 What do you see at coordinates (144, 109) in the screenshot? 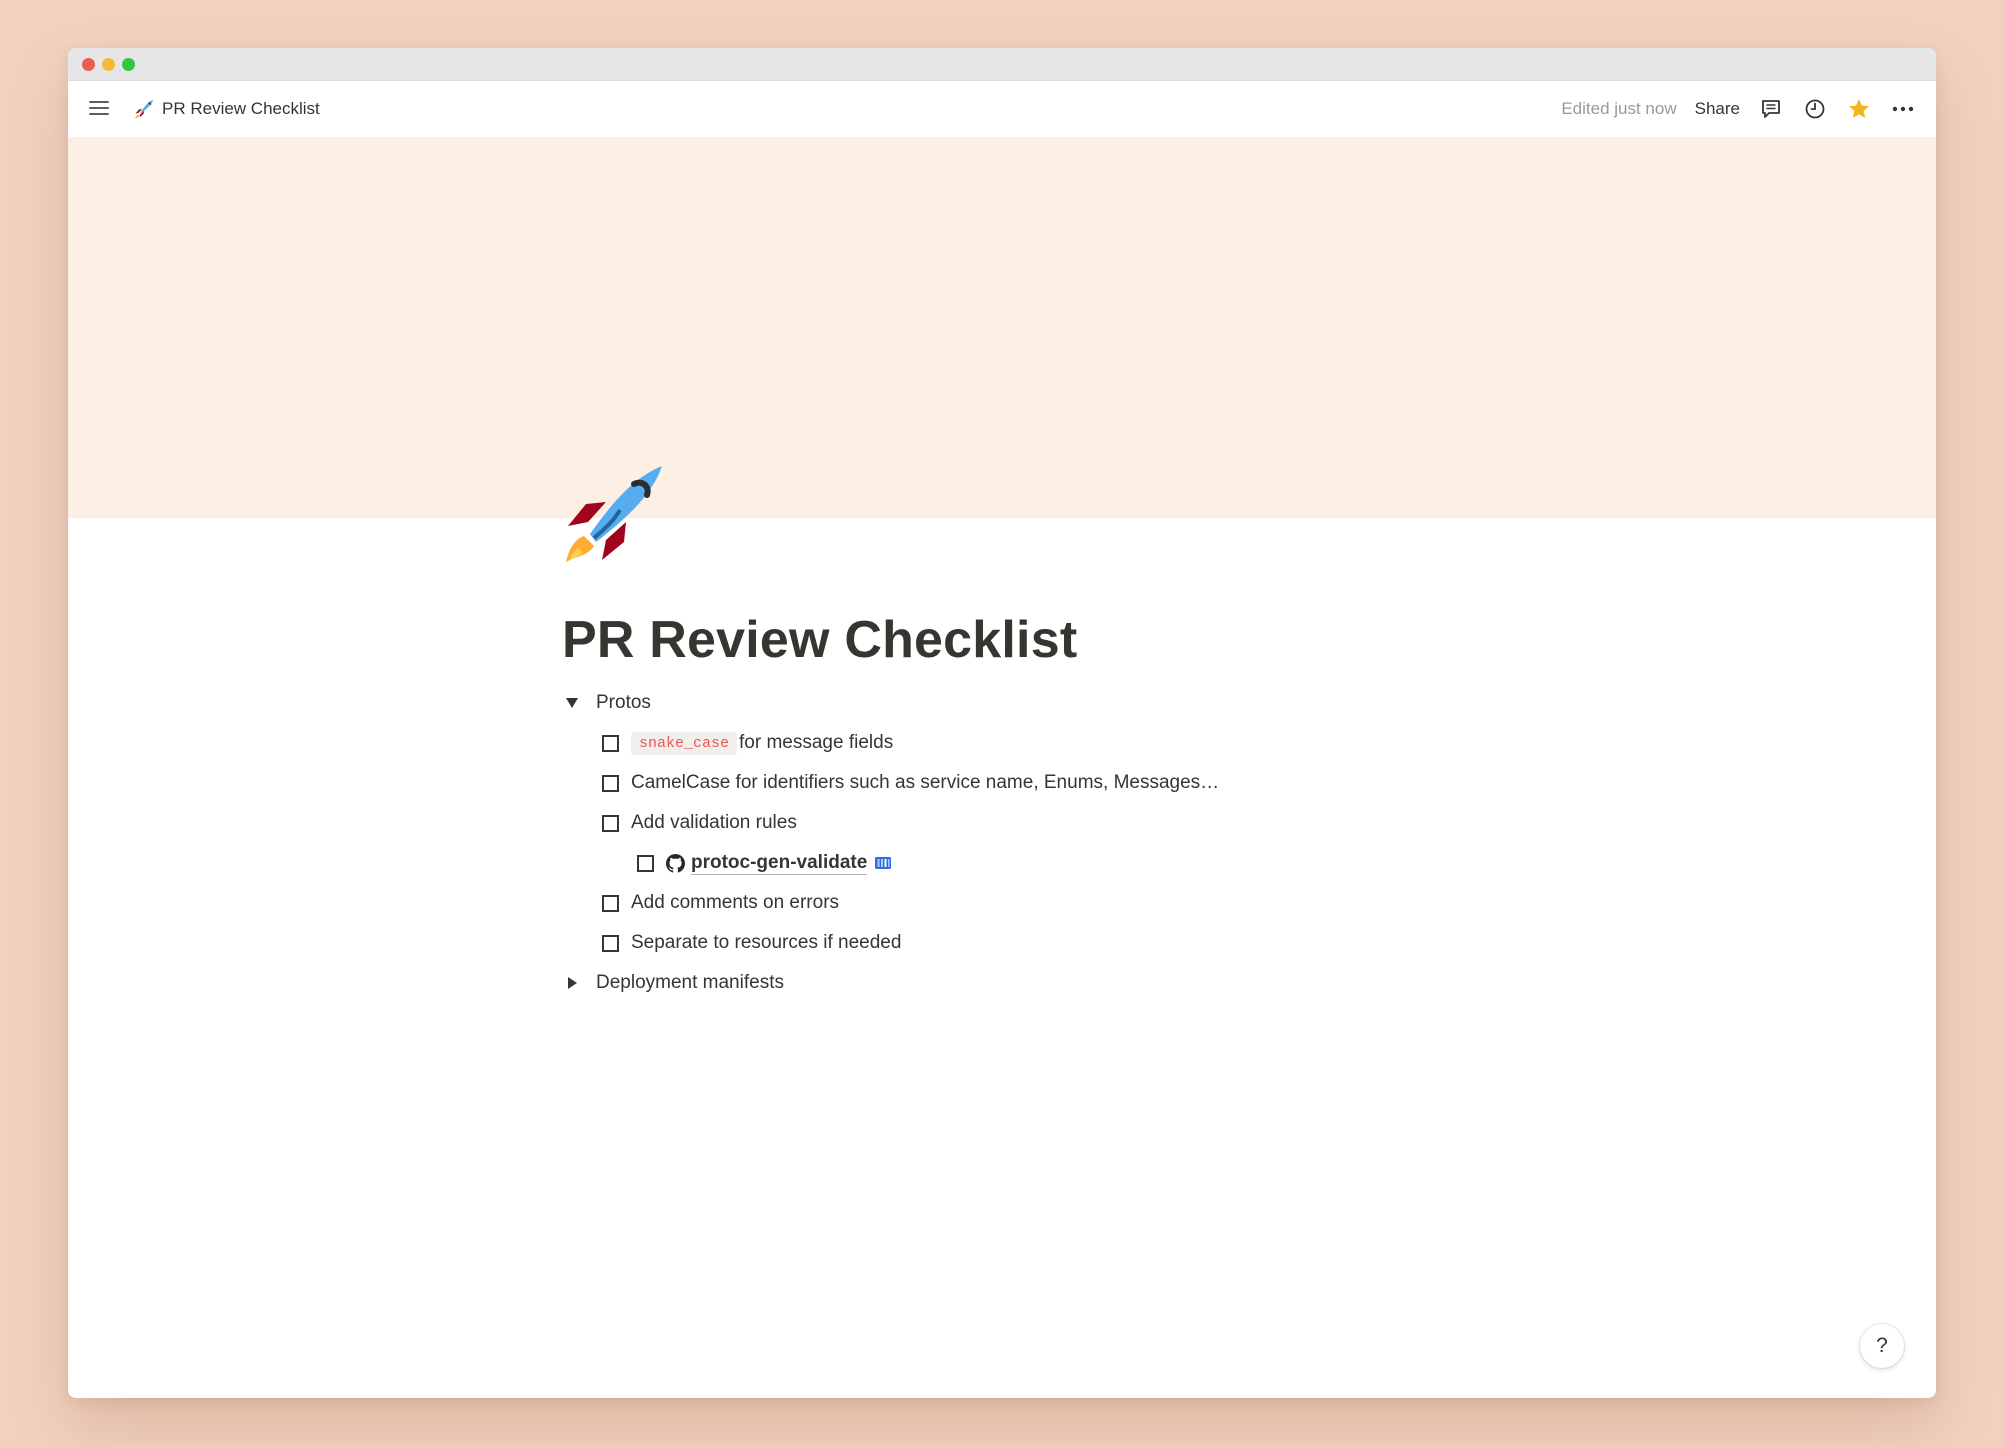
I see `rocket-icon` at bounding box center [144, 109].